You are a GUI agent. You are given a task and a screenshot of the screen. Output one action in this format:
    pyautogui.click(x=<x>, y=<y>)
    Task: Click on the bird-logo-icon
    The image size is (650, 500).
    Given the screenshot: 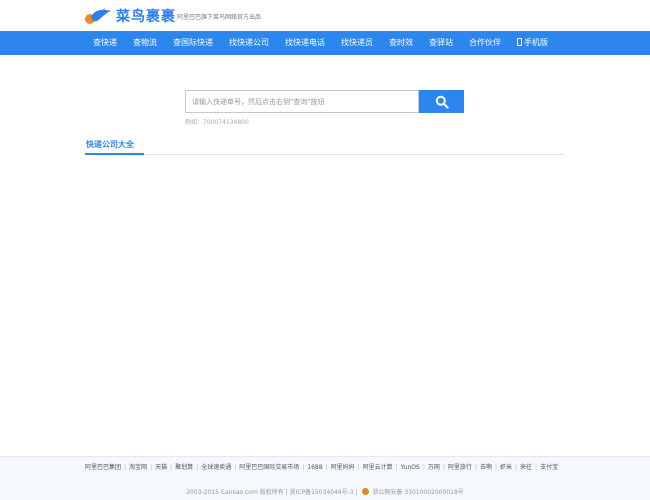 What is the action you would take?
    pyautogui.click(x=99, y=16)
    